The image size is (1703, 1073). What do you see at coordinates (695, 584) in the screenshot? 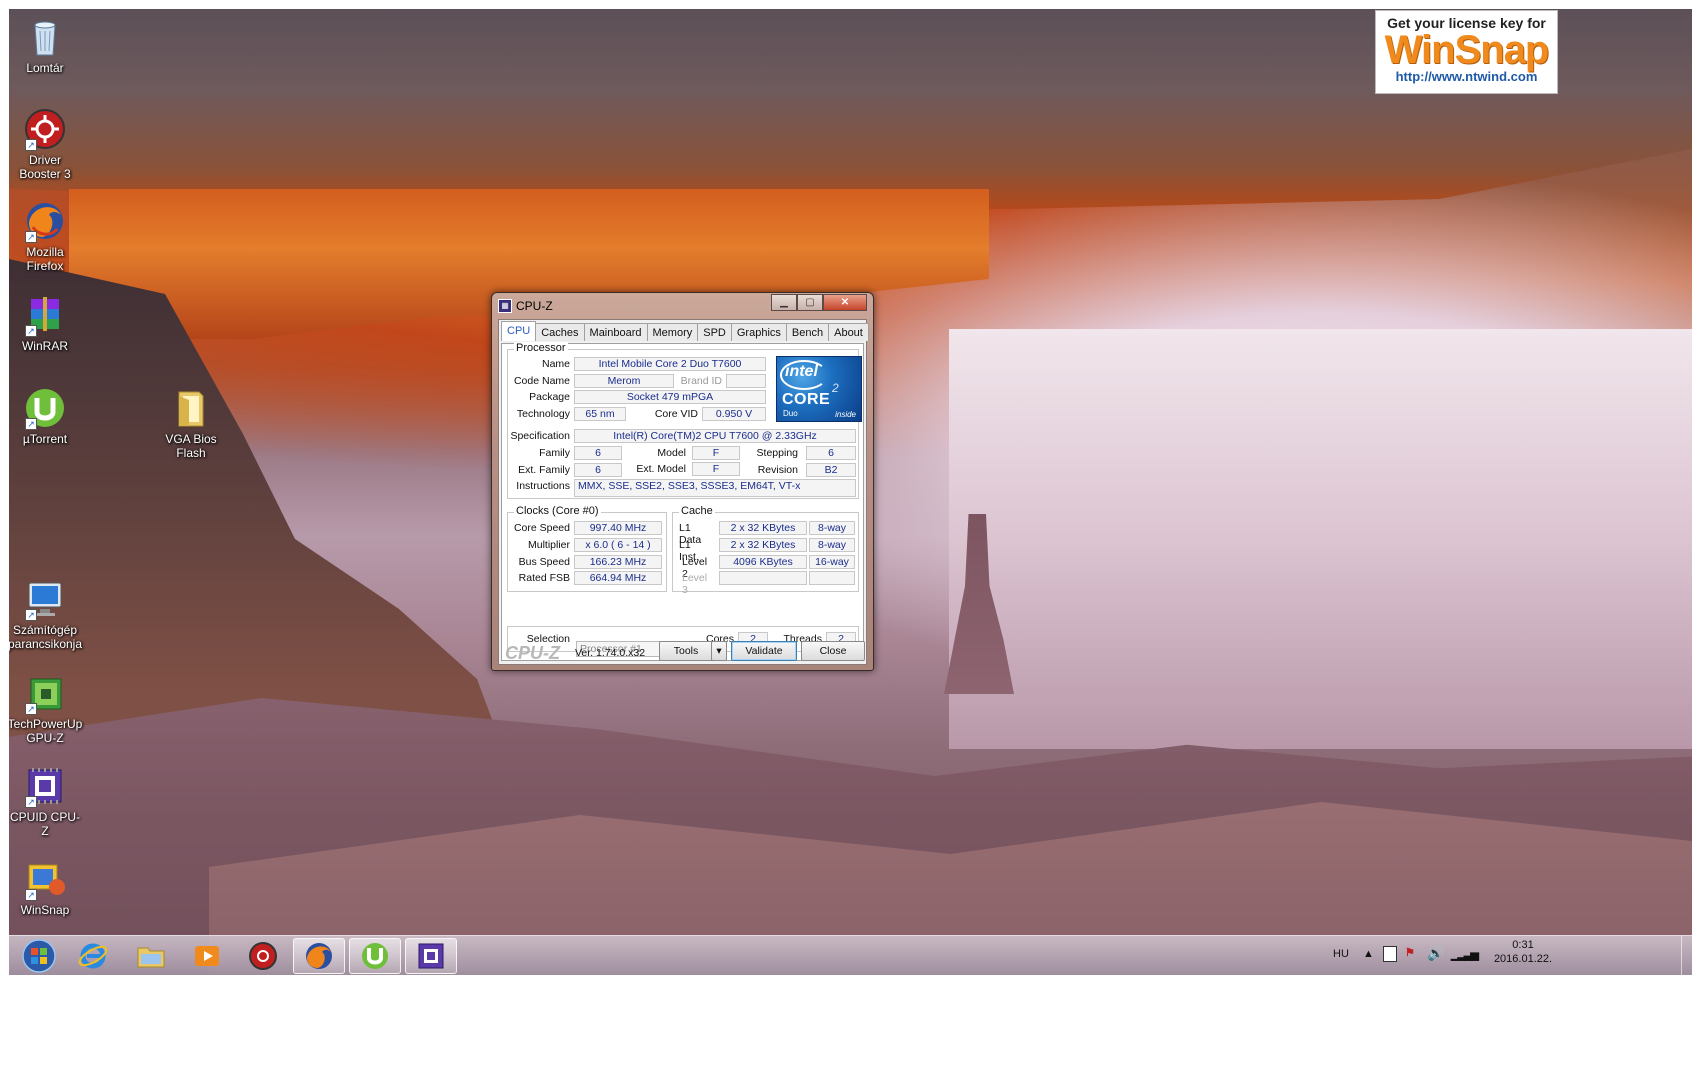
I see `level3-label: Level 3` at bounding box center [695, 584].